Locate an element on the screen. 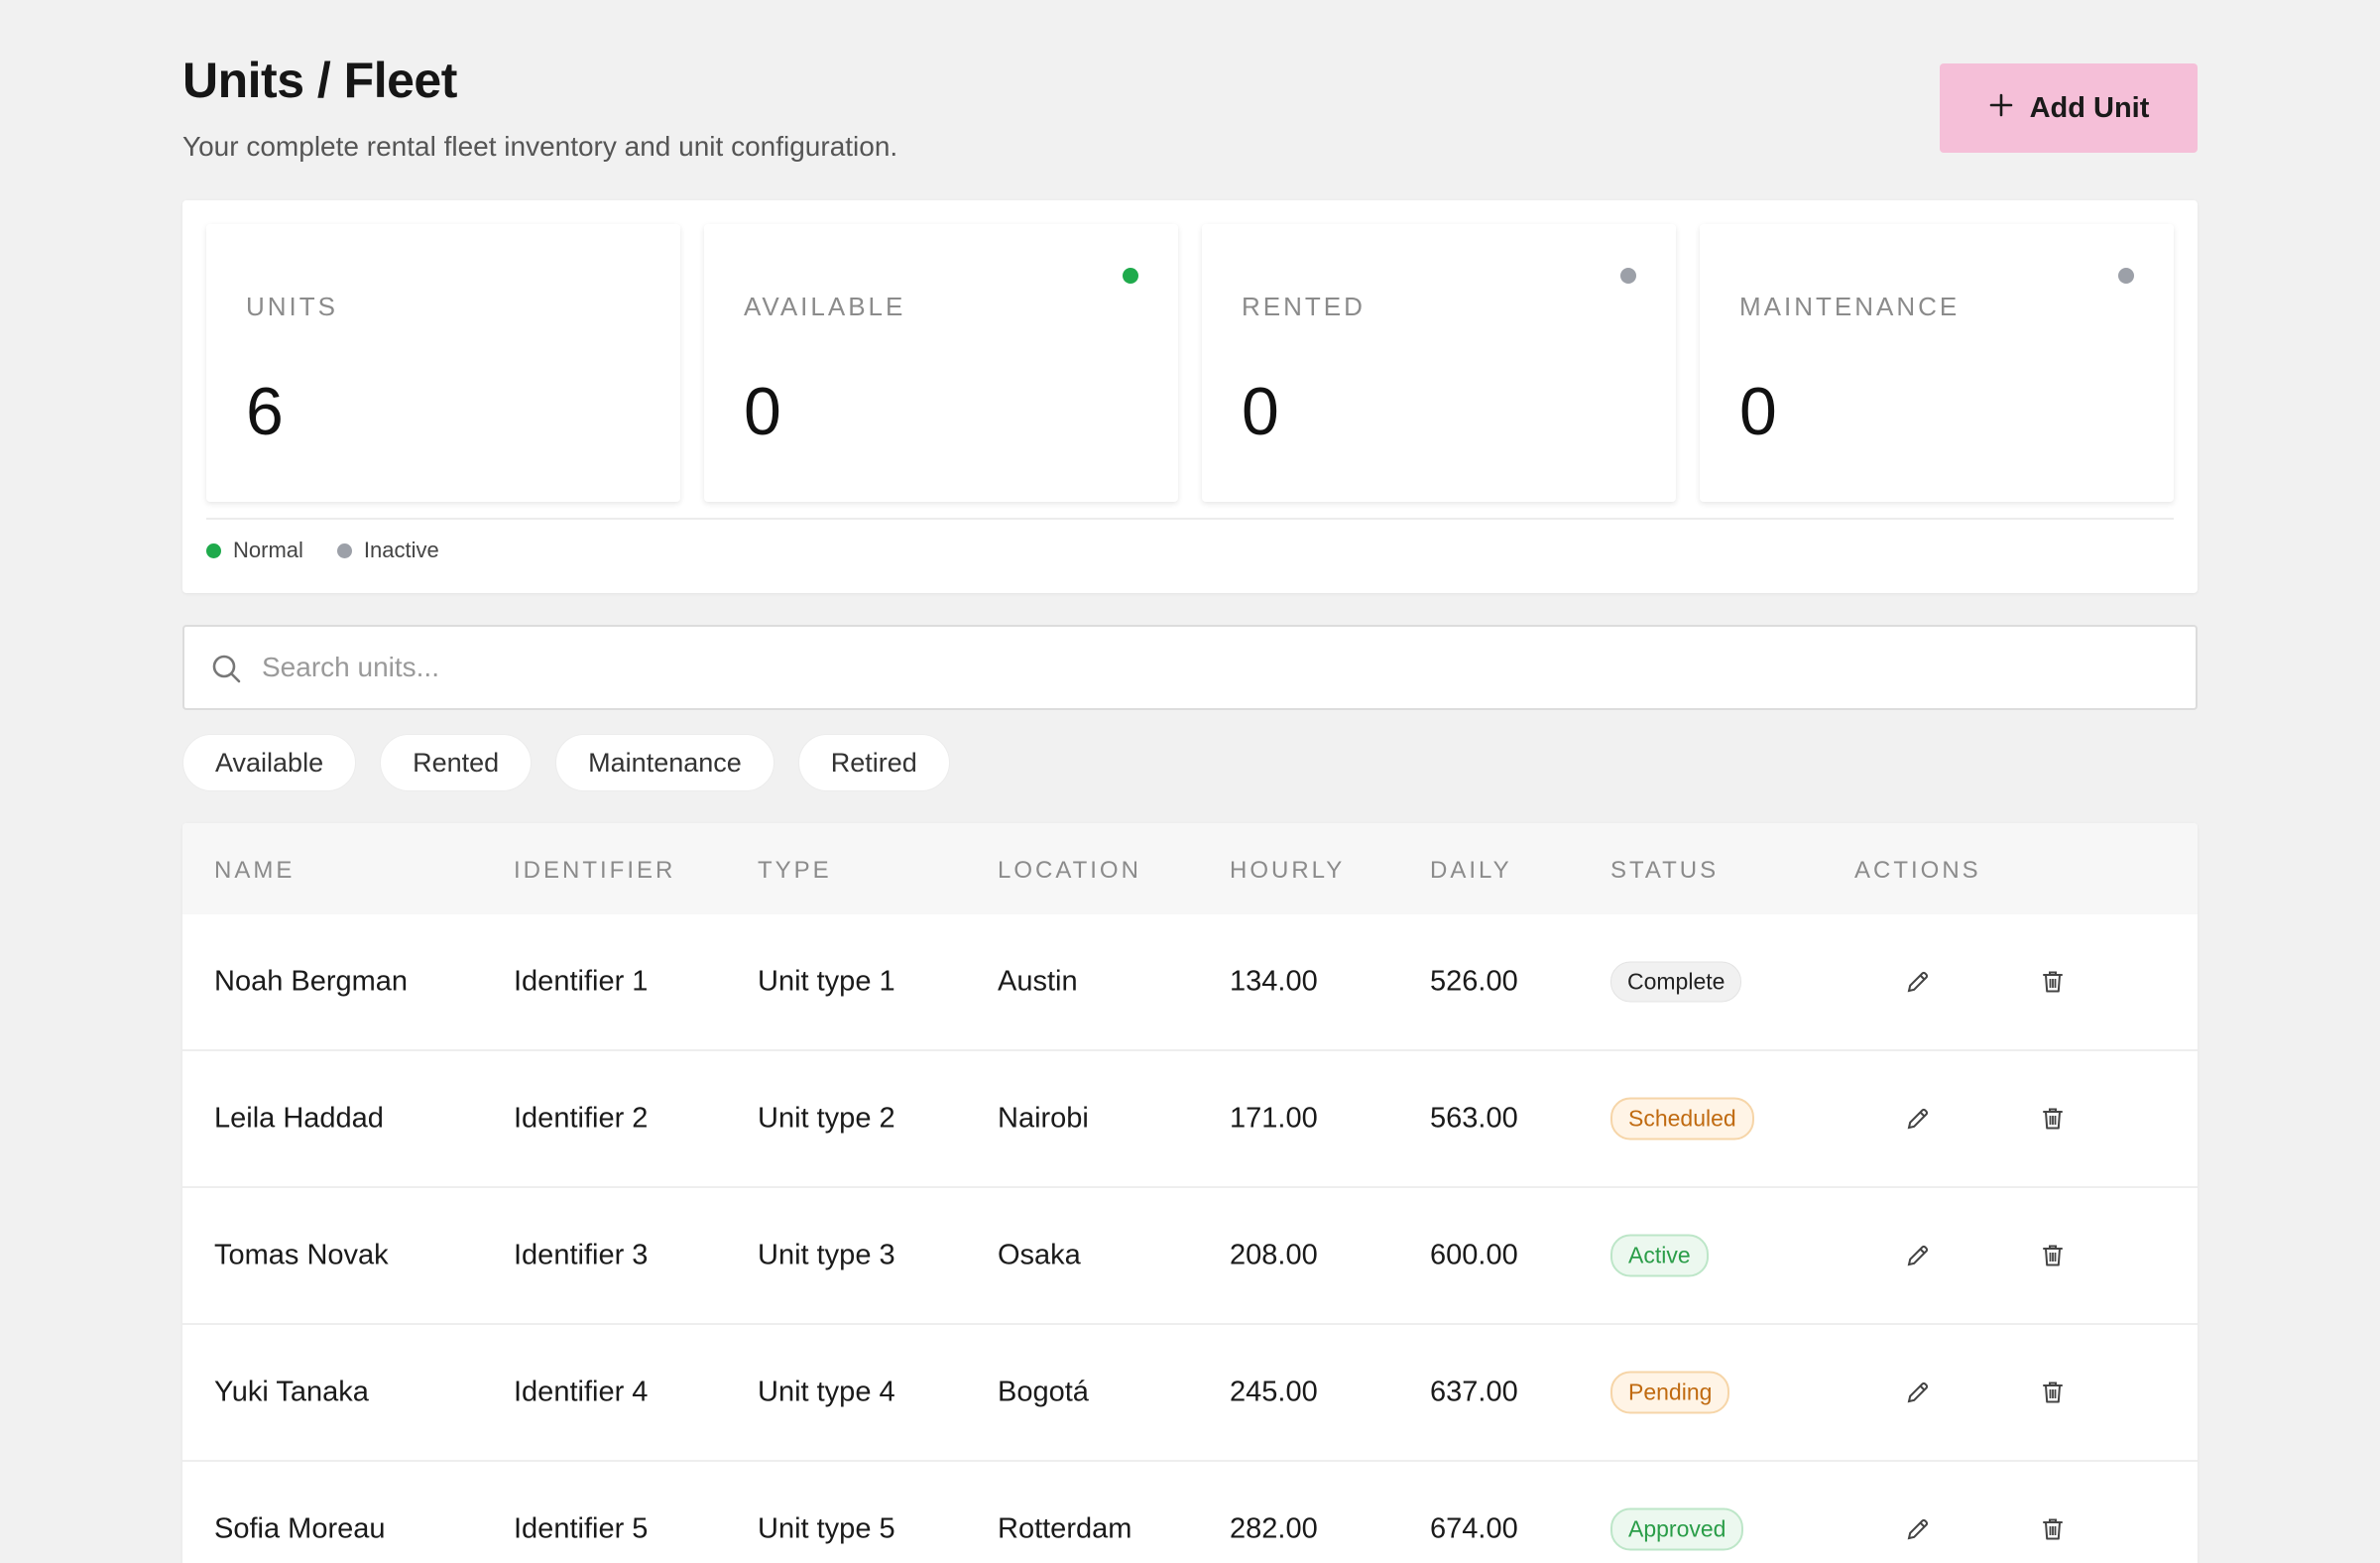 This screenshot has height=1563, width=2380. search-input is located at coordinates (1204, 667).